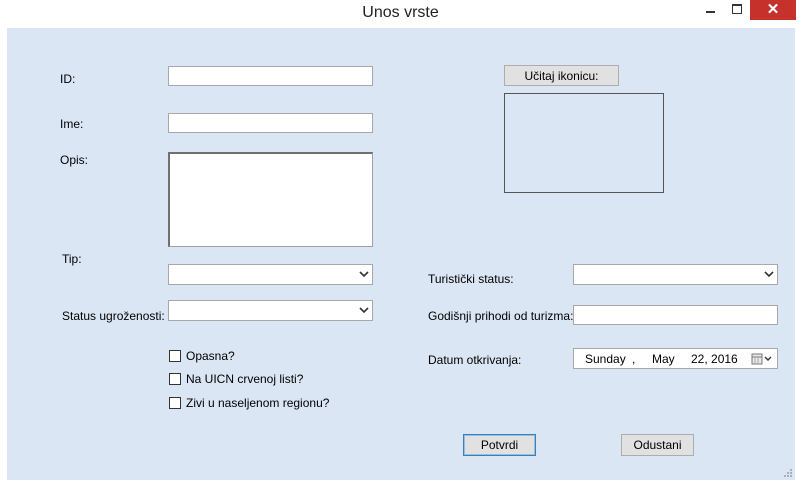 Image resolution: width=801 pixels, height=488 pixels. What do you see at coordinates (714, 359) in the screenshot?
I see `date-day-year: 22, 2016` at bounding box center [714, 359].